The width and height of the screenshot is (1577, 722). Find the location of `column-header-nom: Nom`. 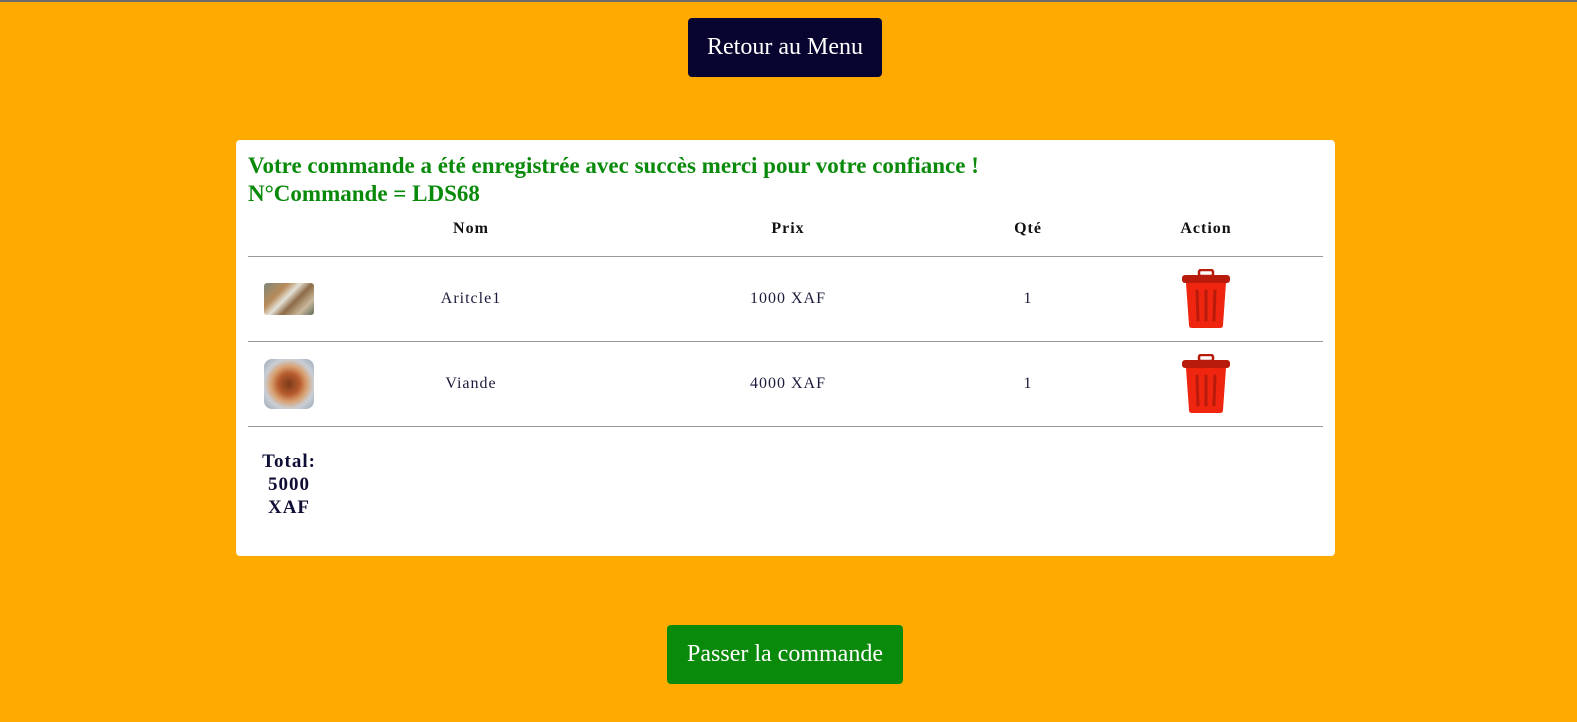

column-header-nom: Nom is located at coordinates (471, 228).